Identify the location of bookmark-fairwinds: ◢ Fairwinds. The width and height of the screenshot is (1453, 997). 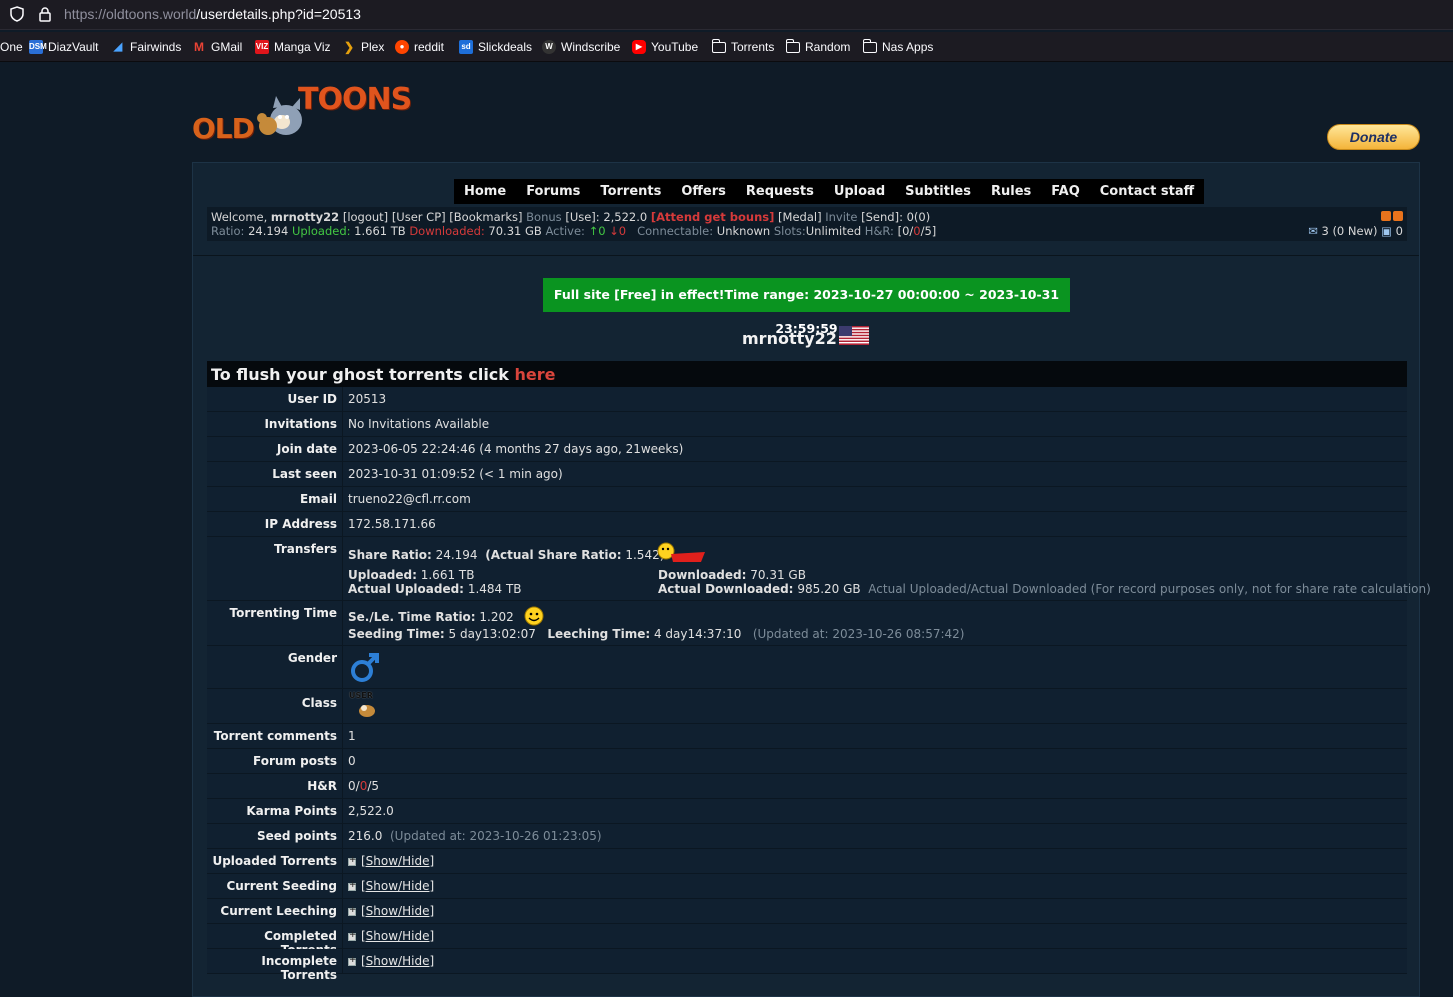
(146, 47).